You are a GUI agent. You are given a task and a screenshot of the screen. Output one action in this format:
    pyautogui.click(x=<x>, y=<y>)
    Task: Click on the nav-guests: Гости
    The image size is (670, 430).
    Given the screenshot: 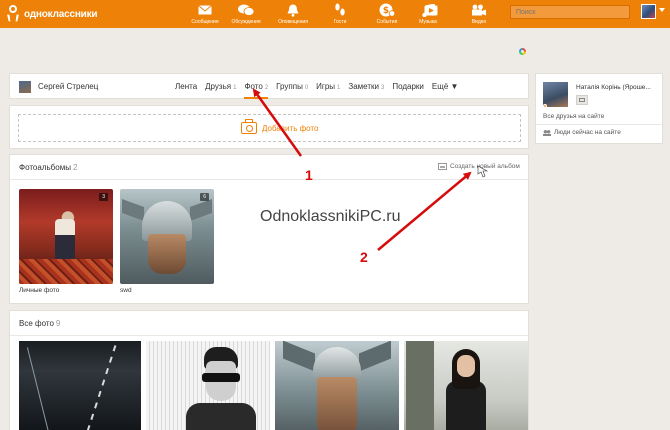 What is the action you would take?
    pyautogui.click(x=340, y=13)
    